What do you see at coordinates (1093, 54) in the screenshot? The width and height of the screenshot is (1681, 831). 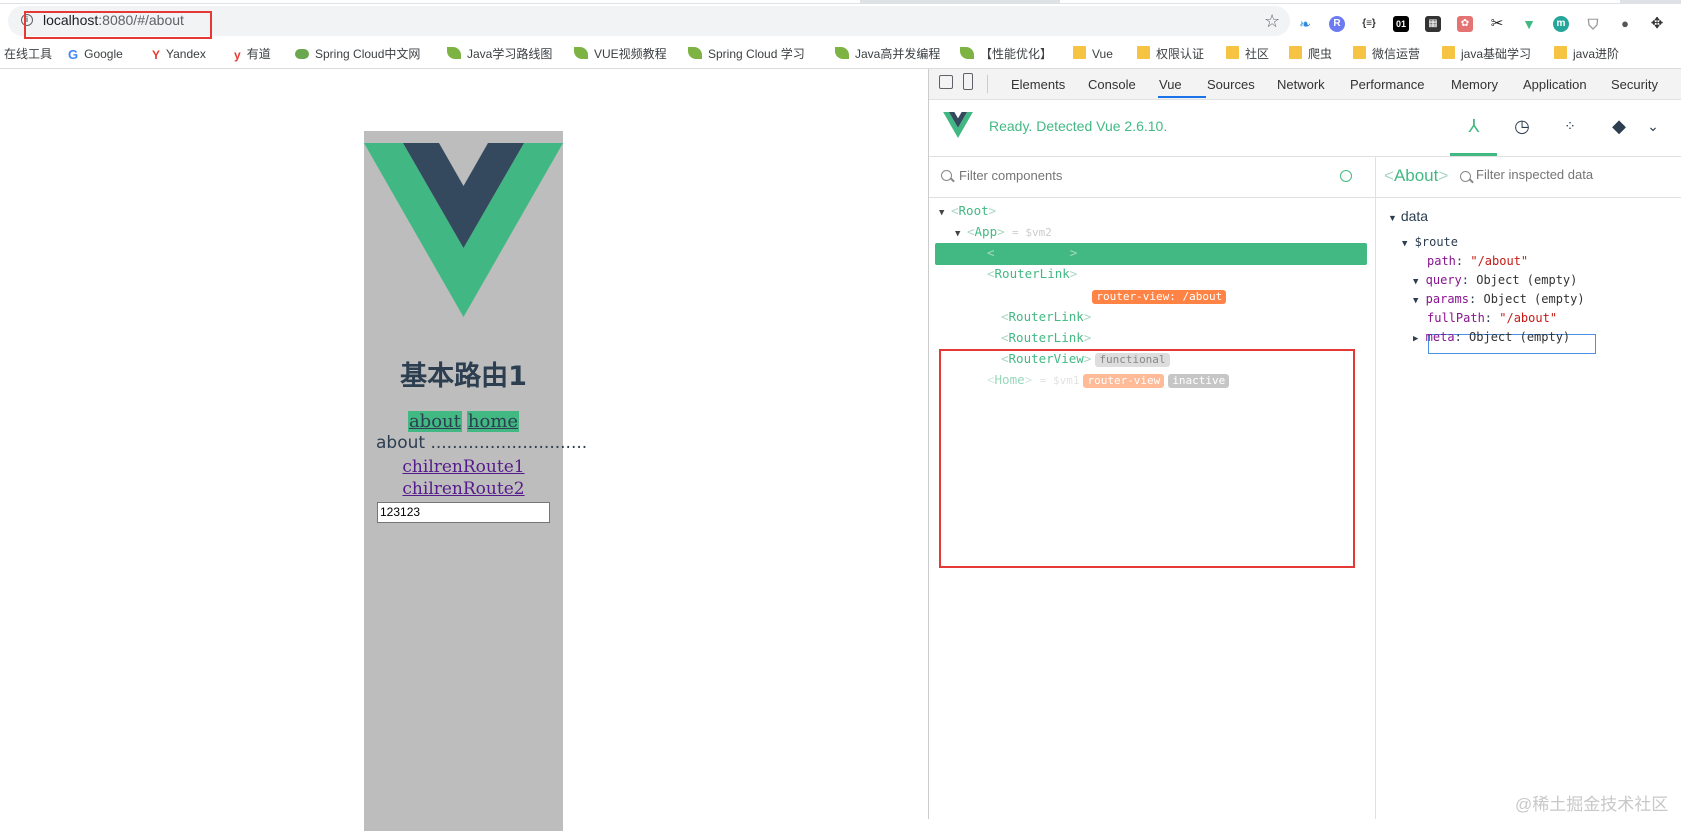 I see `bookmark-folder: Vue` at bounding box center [1093, 54].